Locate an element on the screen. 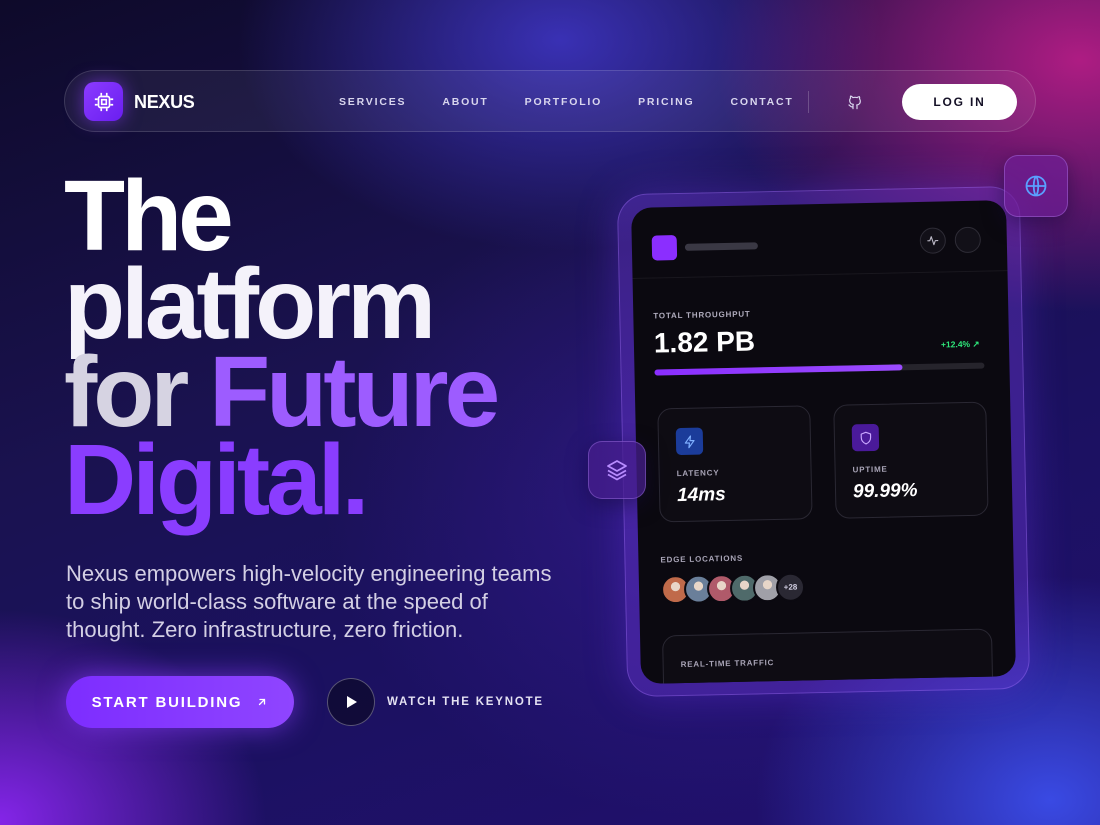  throughput-progress-fill is located at coordinates (778, 370).